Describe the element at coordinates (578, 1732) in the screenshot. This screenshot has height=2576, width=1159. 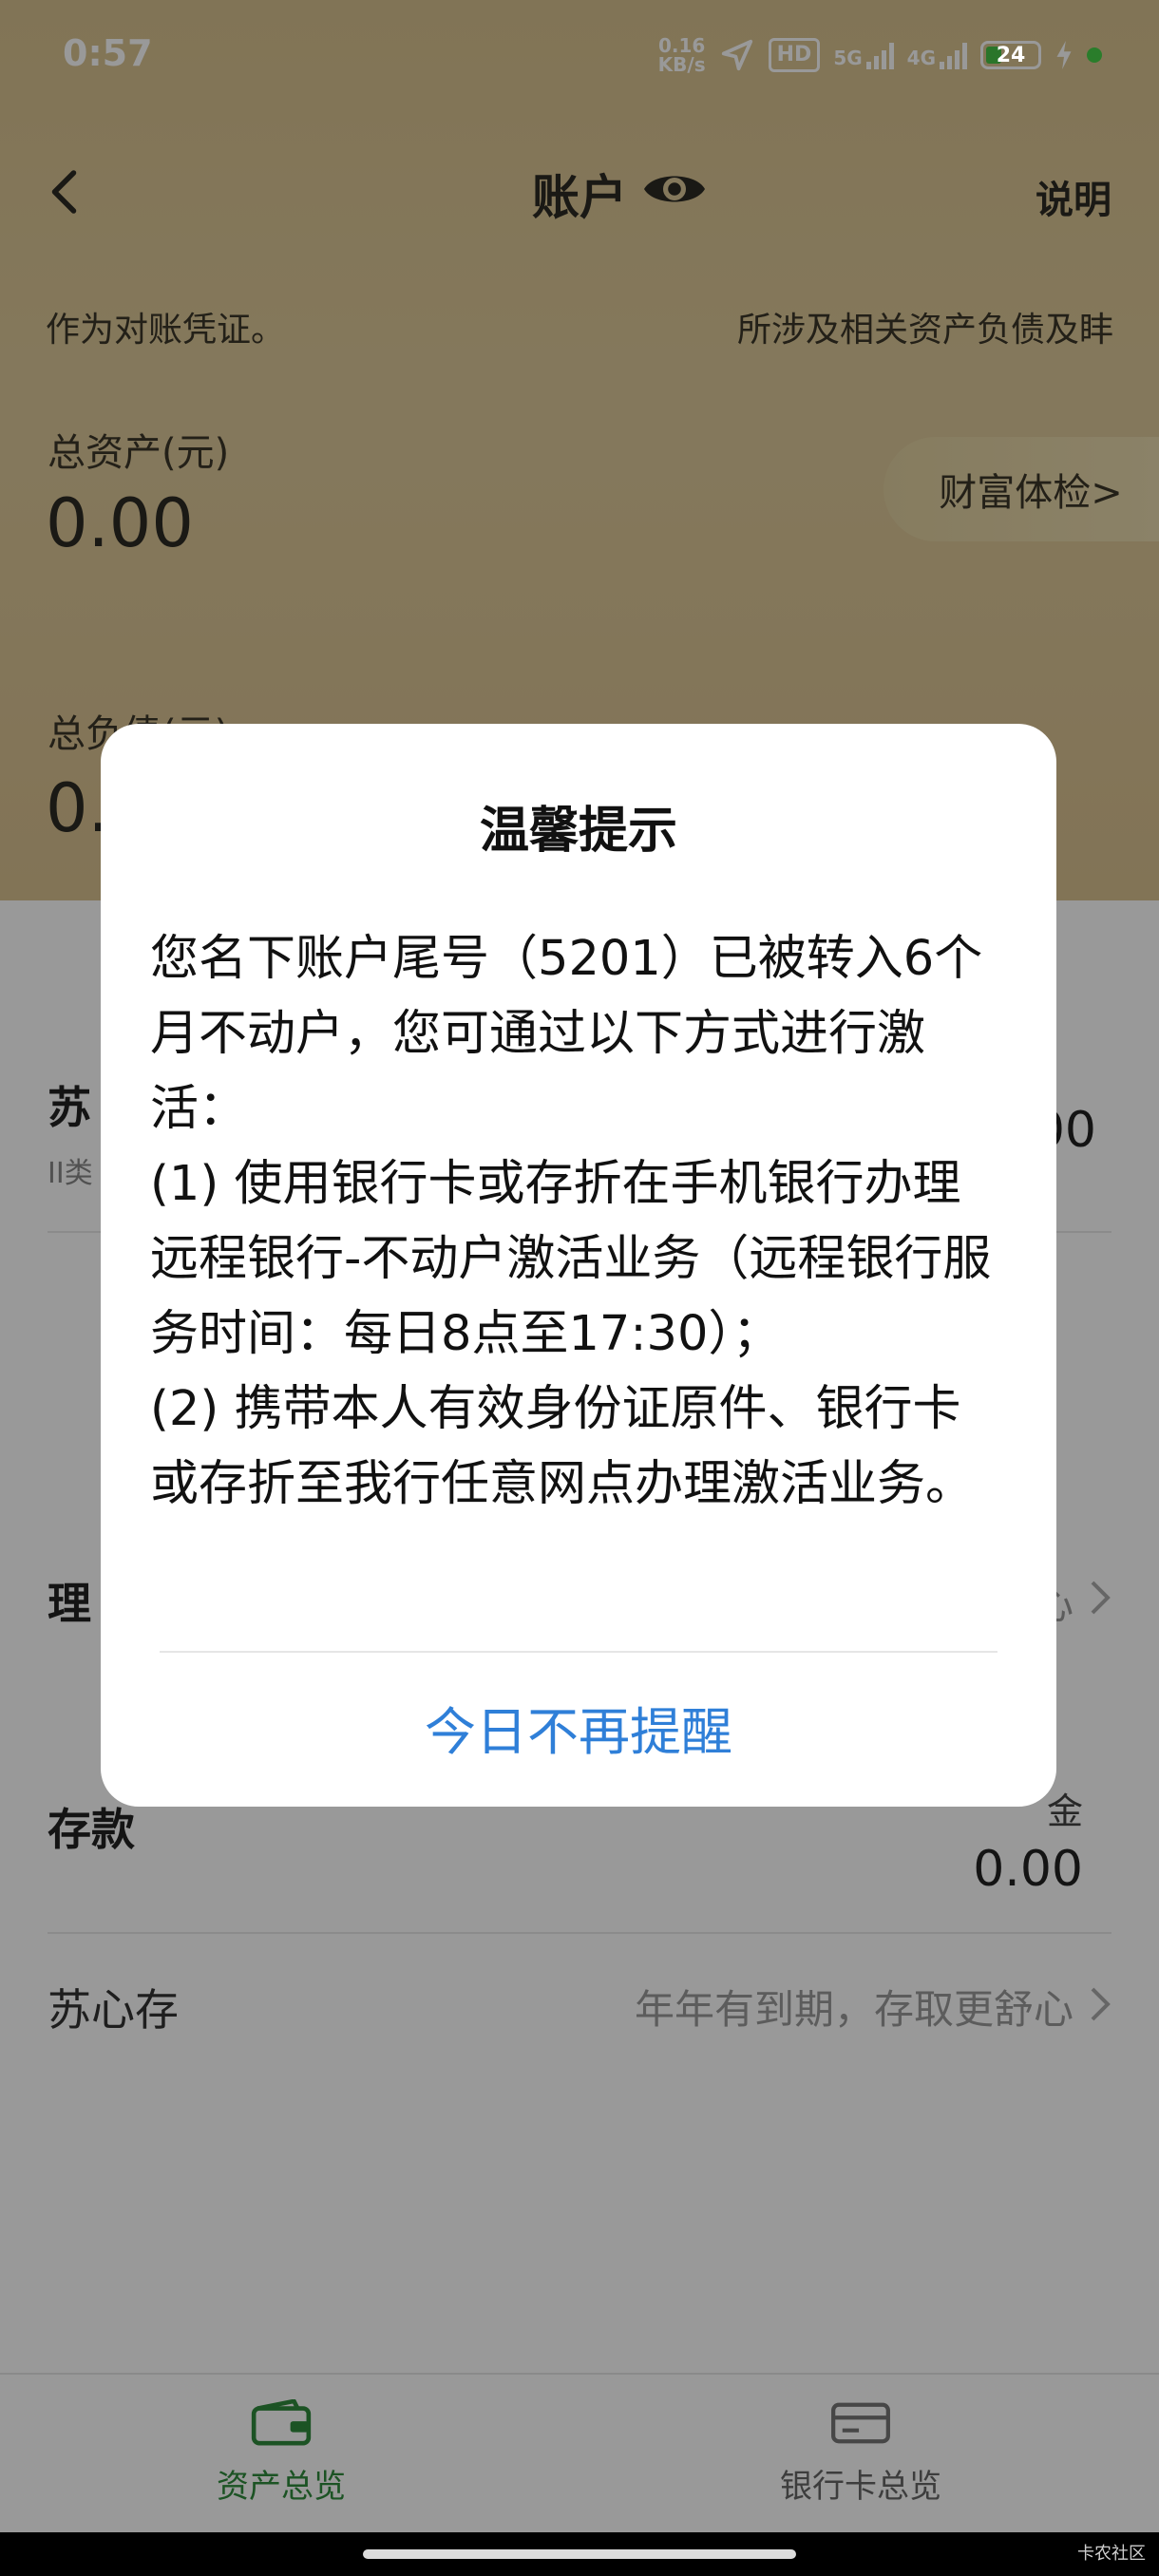
I see `dont-remind-today-button: 今日不再提醒` at that location.